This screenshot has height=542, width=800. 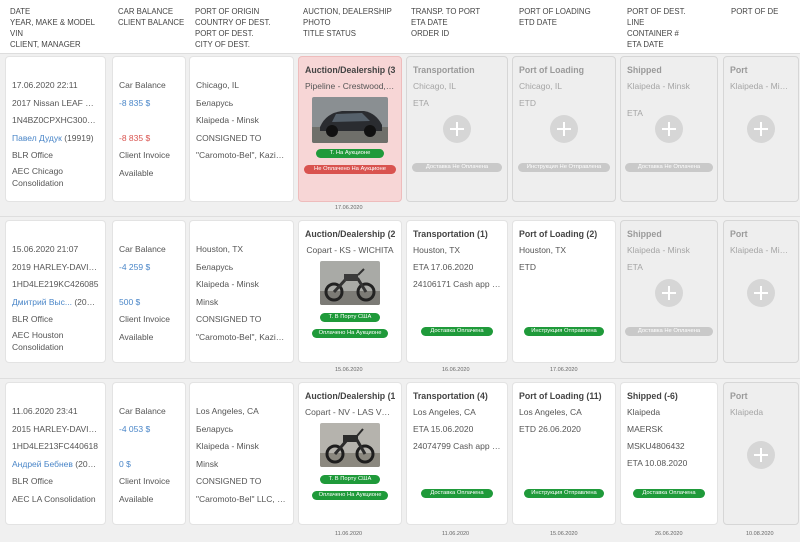 What do you see at coordinates (149, 268) in the screenshot?
I see `car-balance-value: -4 259 $` at bounding box center [149, 268].